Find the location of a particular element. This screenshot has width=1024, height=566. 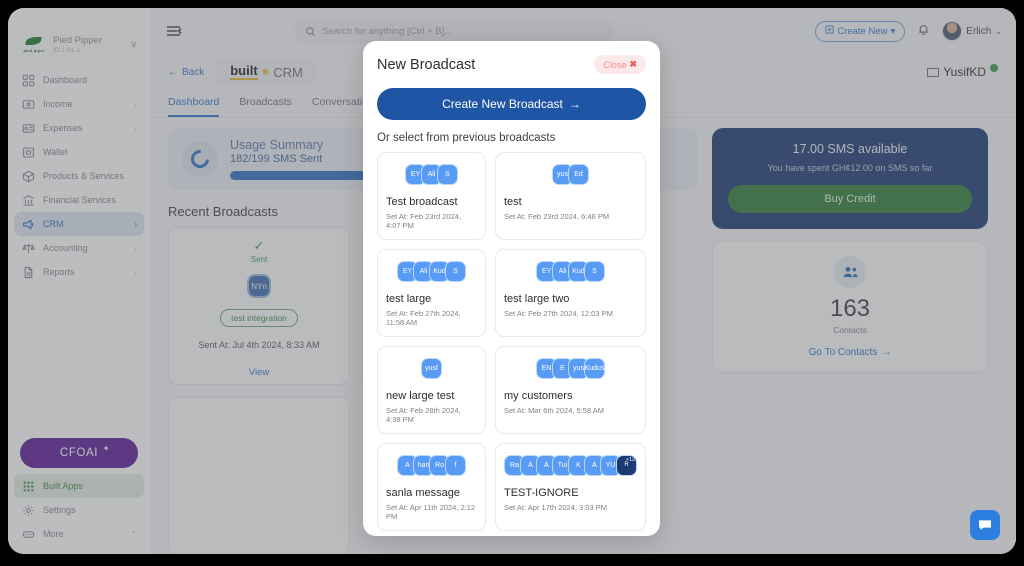

crm-wordmark: CRM is located at coordinates (288, 72).